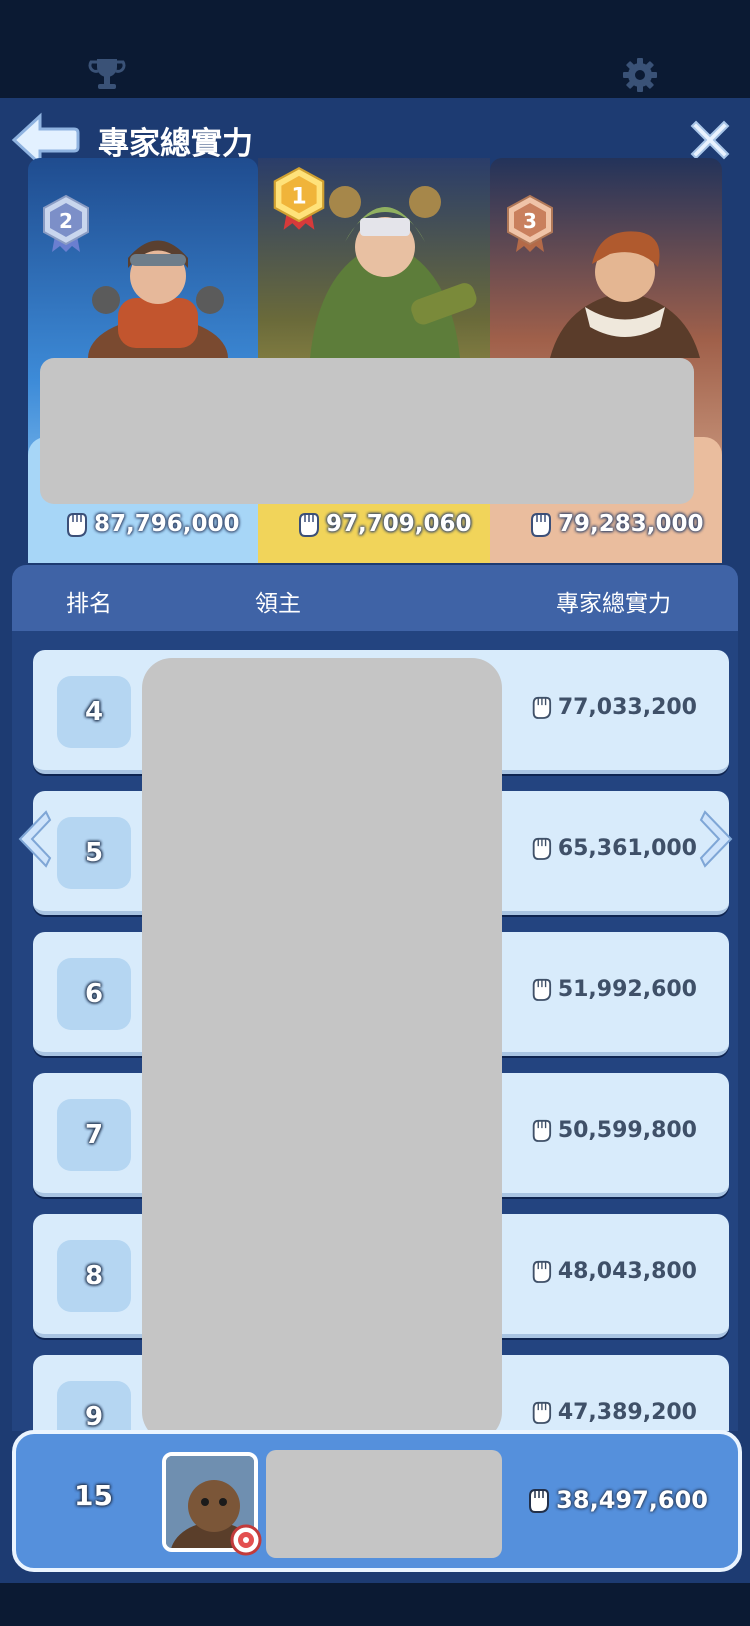  I want to click on close-icon, so click(710, 140).